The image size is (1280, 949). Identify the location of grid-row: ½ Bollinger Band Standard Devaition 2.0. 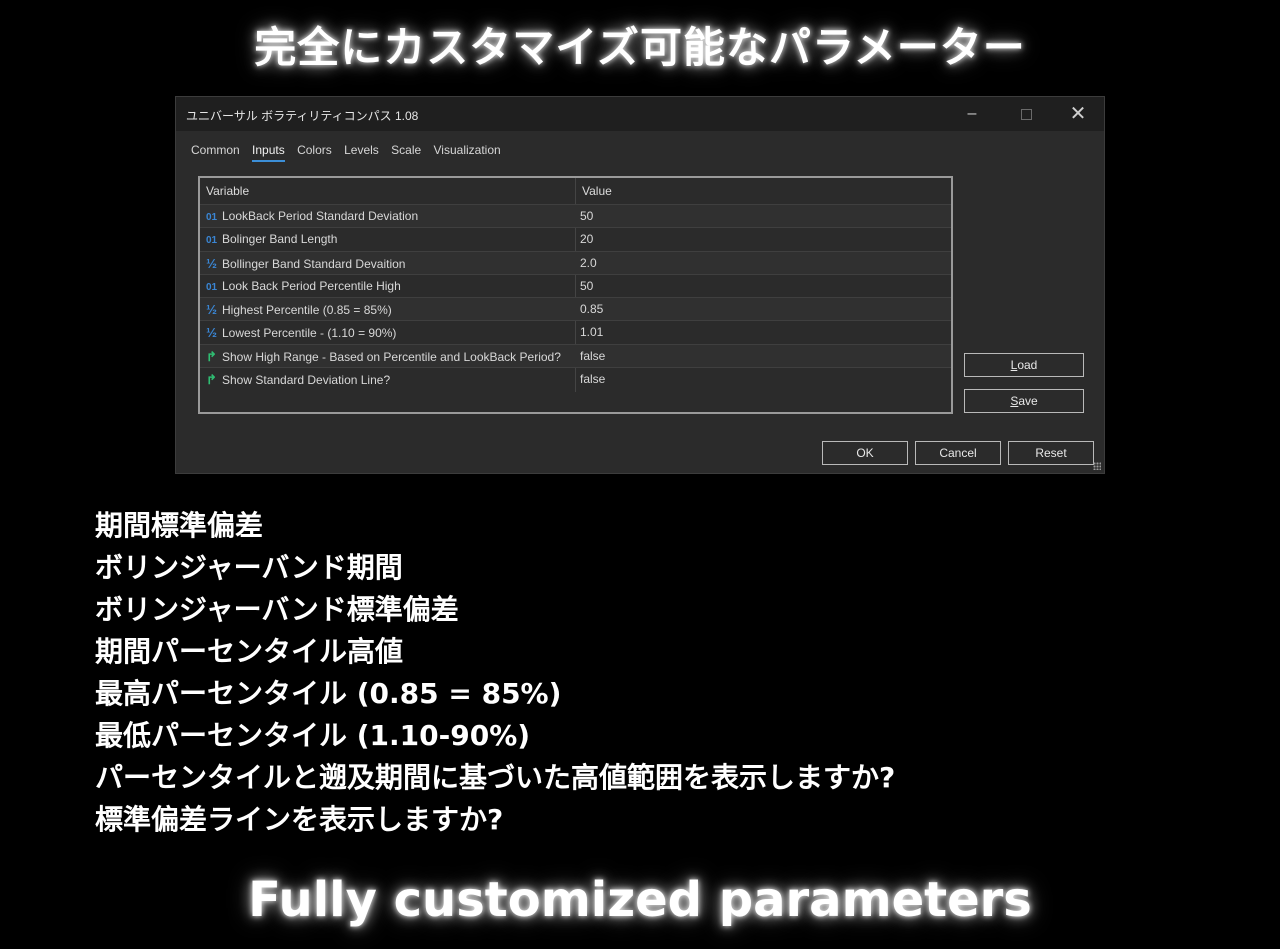
(575, 262).